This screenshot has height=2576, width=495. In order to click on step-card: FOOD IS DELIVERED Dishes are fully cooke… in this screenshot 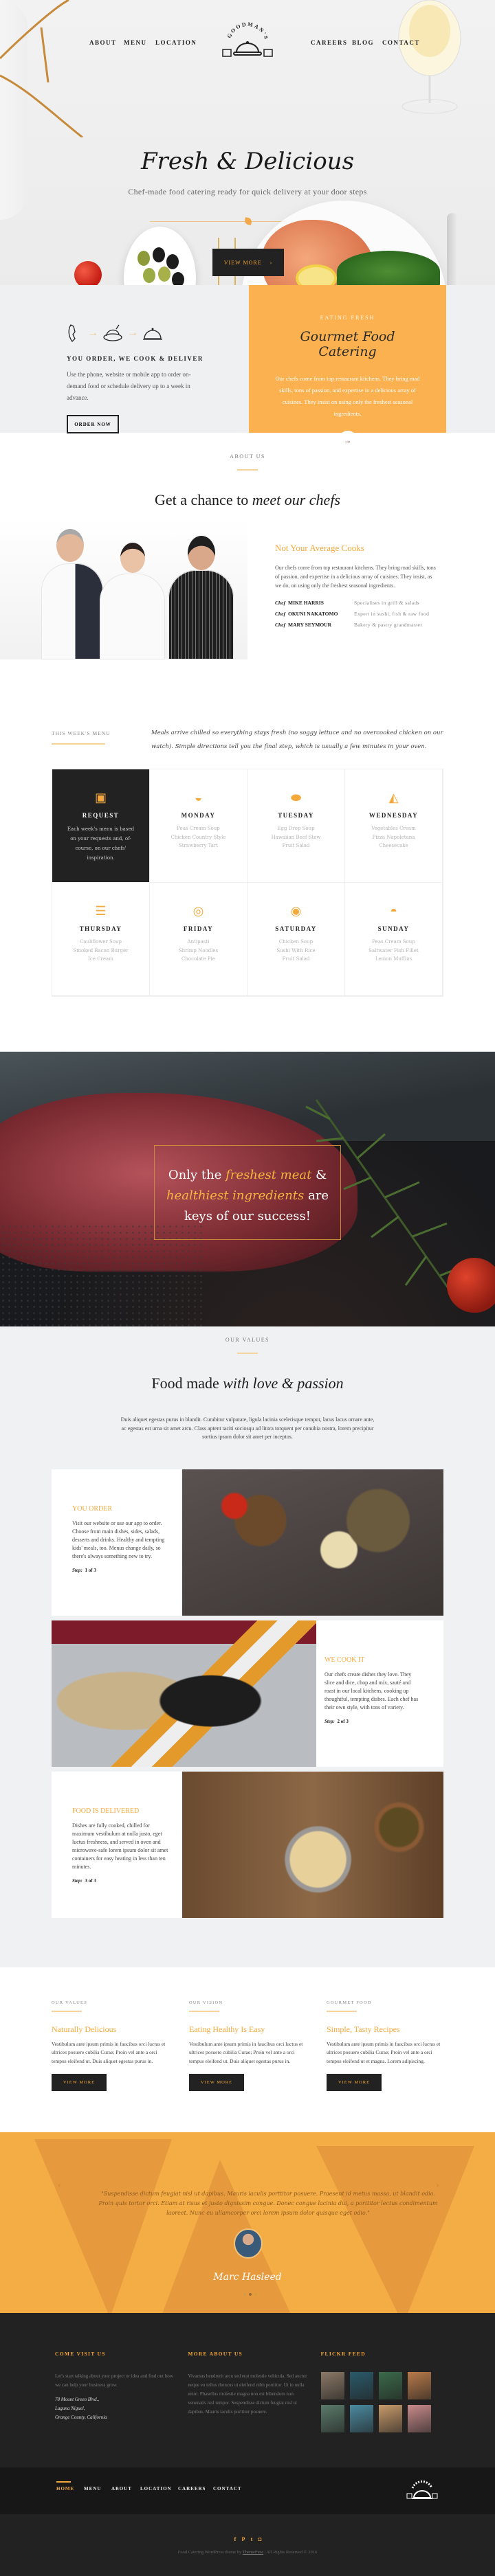, I will do `click(247, 1844)`.